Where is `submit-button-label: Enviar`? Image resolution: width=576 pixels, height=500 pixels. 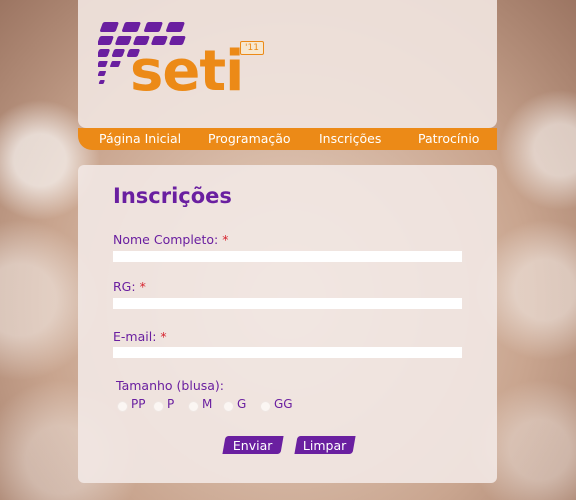 submit-button-label: Enviar is located at coordinates (253, 445).